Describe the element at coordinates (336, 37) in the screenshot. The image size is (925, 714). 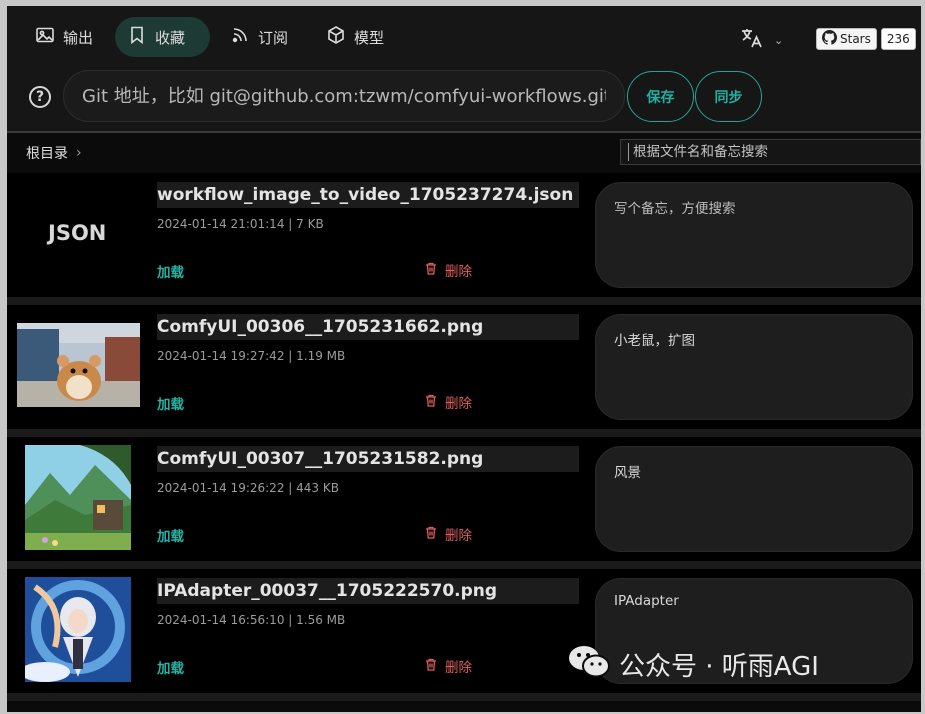
I see `cube-icon` at that location.